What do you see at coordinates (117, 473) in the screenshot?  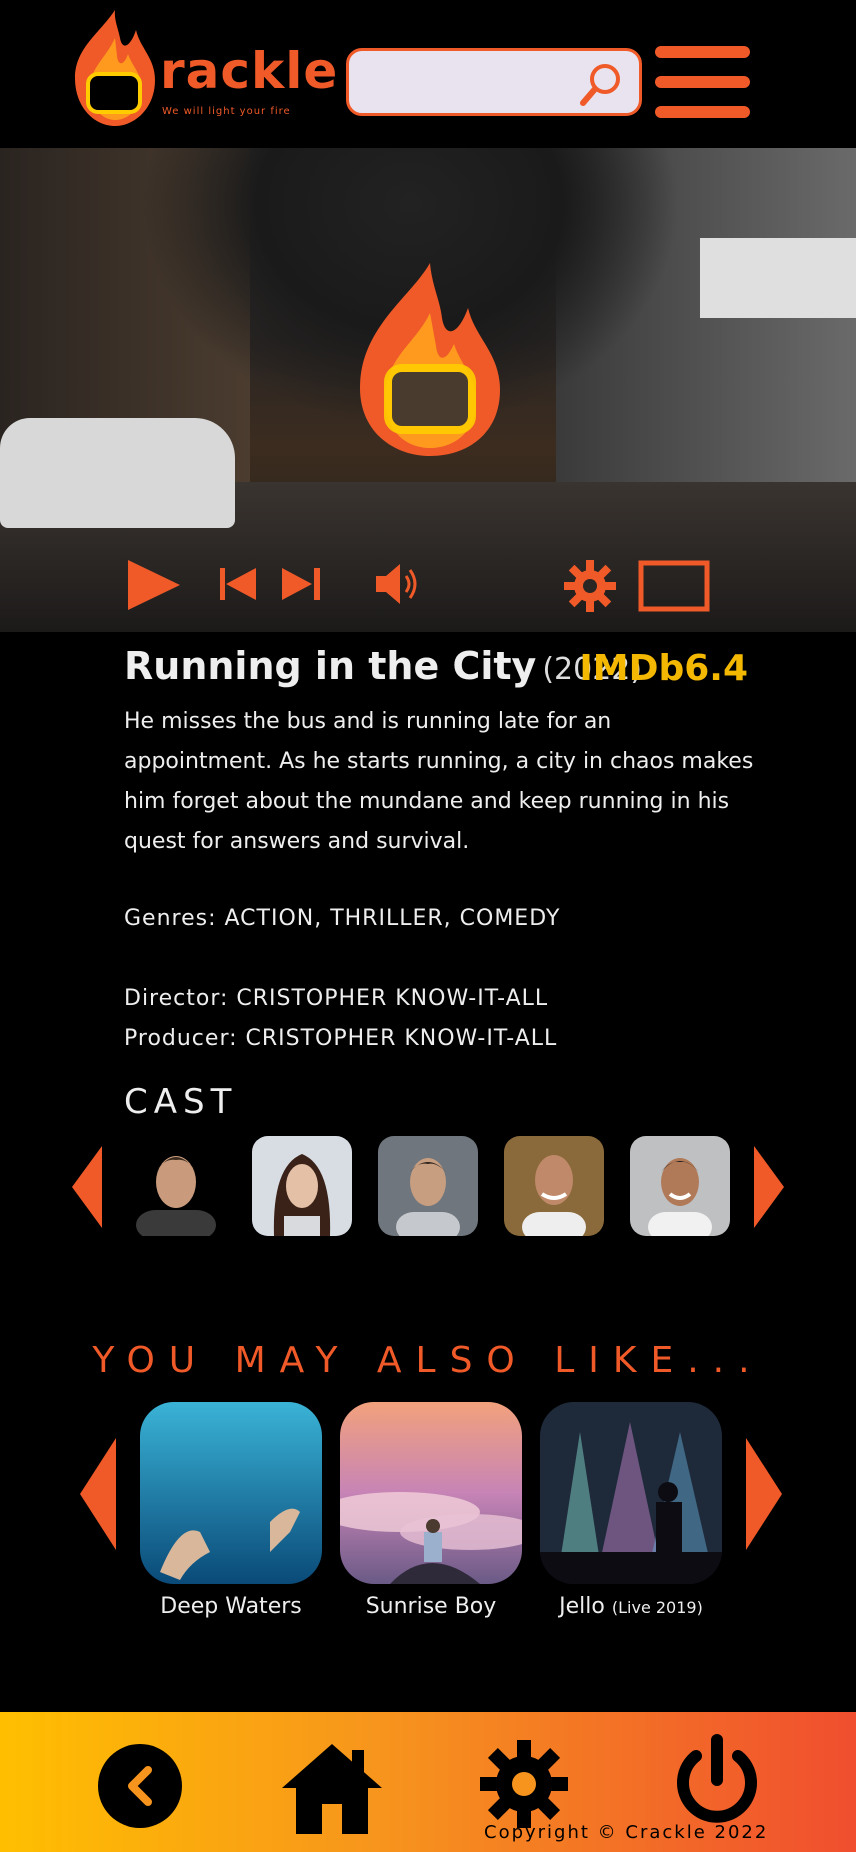 I see `van` at bounding box center [117, 473].